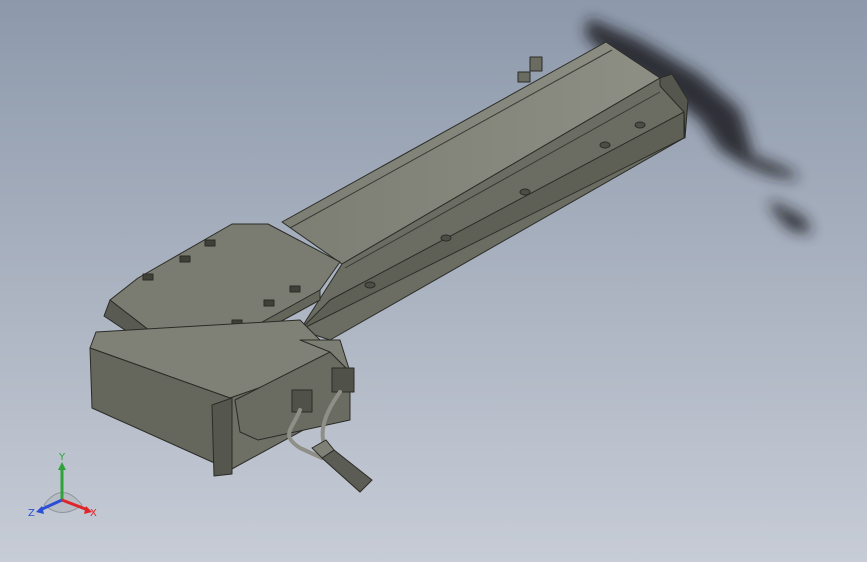 Image resolution: width=867 pixels, height=562 pixels. What do you see at coordinates (222, 437) in the screenshot?
I see `end-plate` at bounding box center [222, 437].